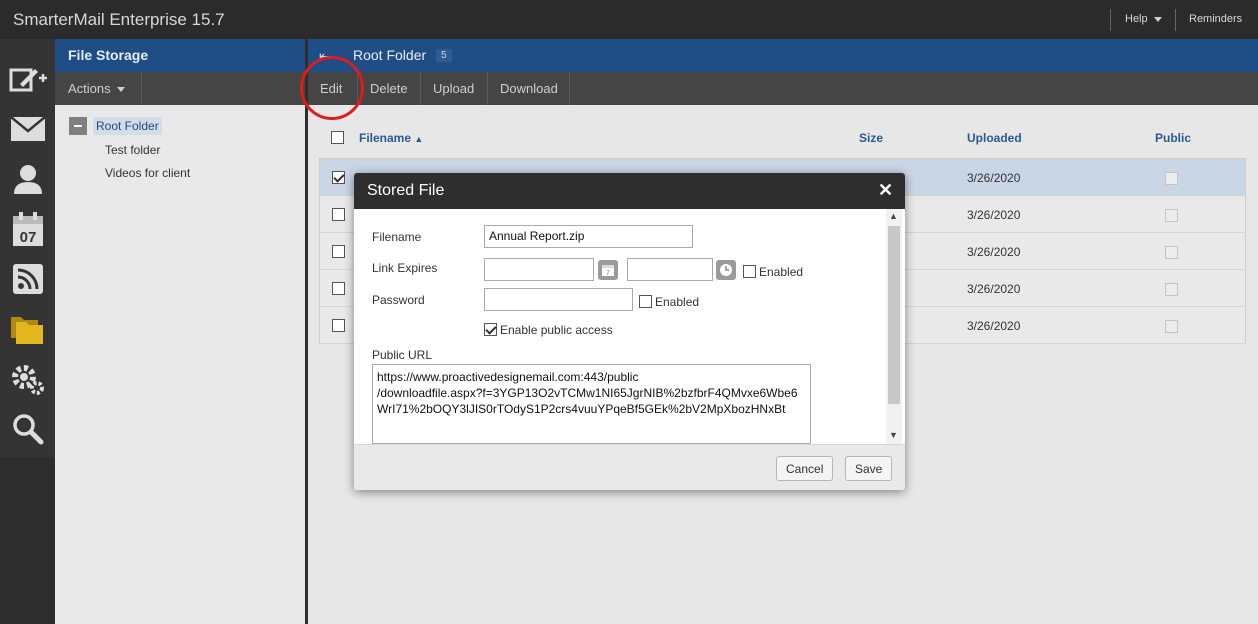  Describe the element at coordinates (127, 126) in the screenshot. I see `tree-root-label: Root Folder` at that location.